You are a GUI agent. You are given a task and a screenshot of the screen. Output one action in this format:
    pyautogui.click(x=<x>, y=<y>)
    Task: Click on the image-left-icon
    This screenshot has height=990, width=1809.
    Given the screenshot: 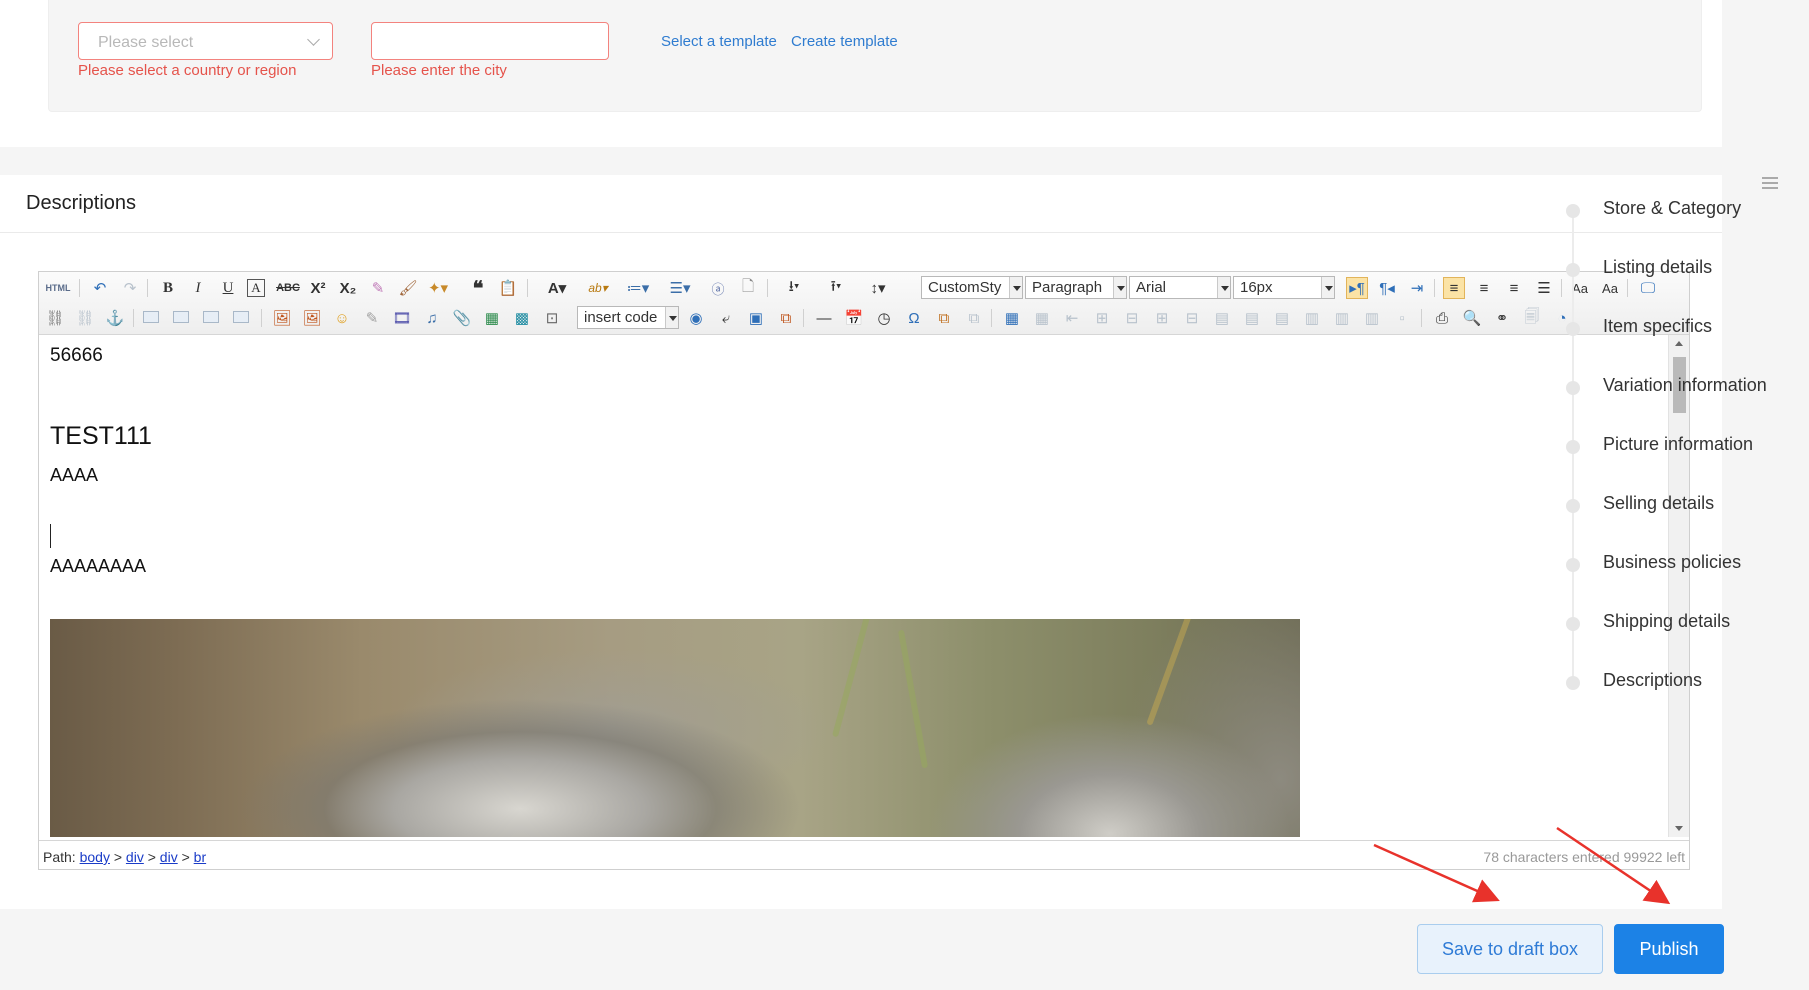 What is the action you would take?
    pyautogui.click(x=181, y=317)
    